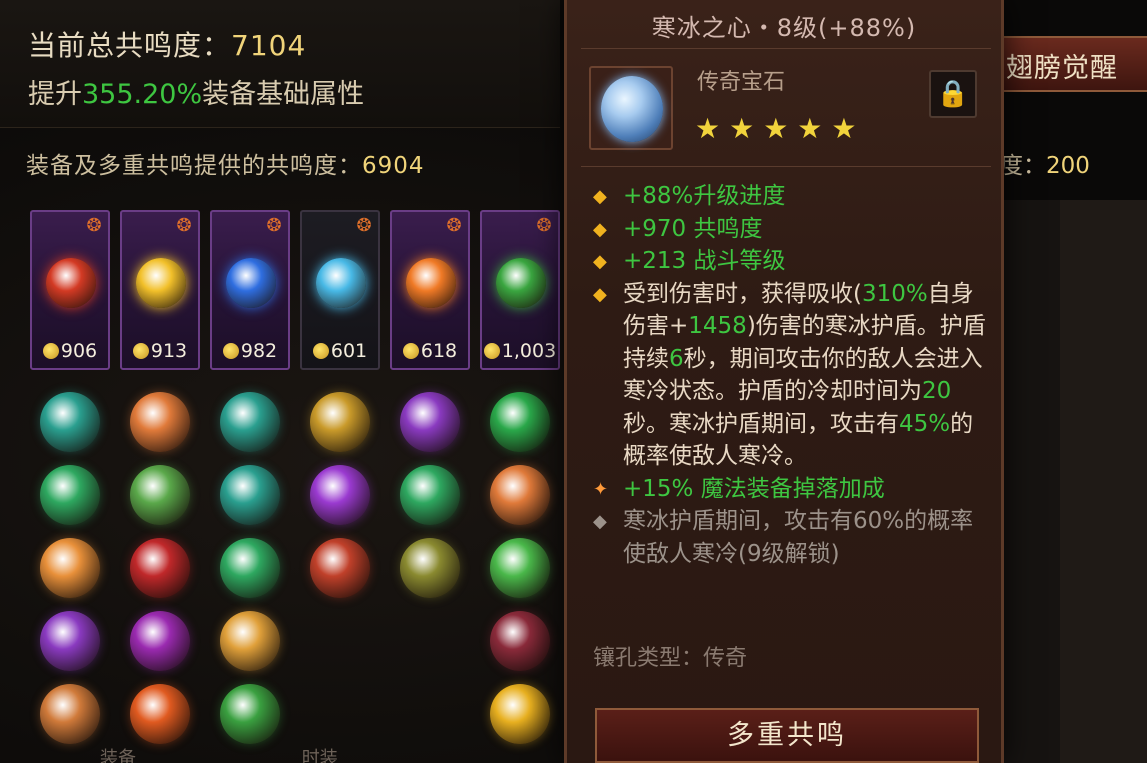  Describe the element at coordinates (787, 735) in the screenshot. I see `multi-resonance-button: 多重共鸣` at that location.